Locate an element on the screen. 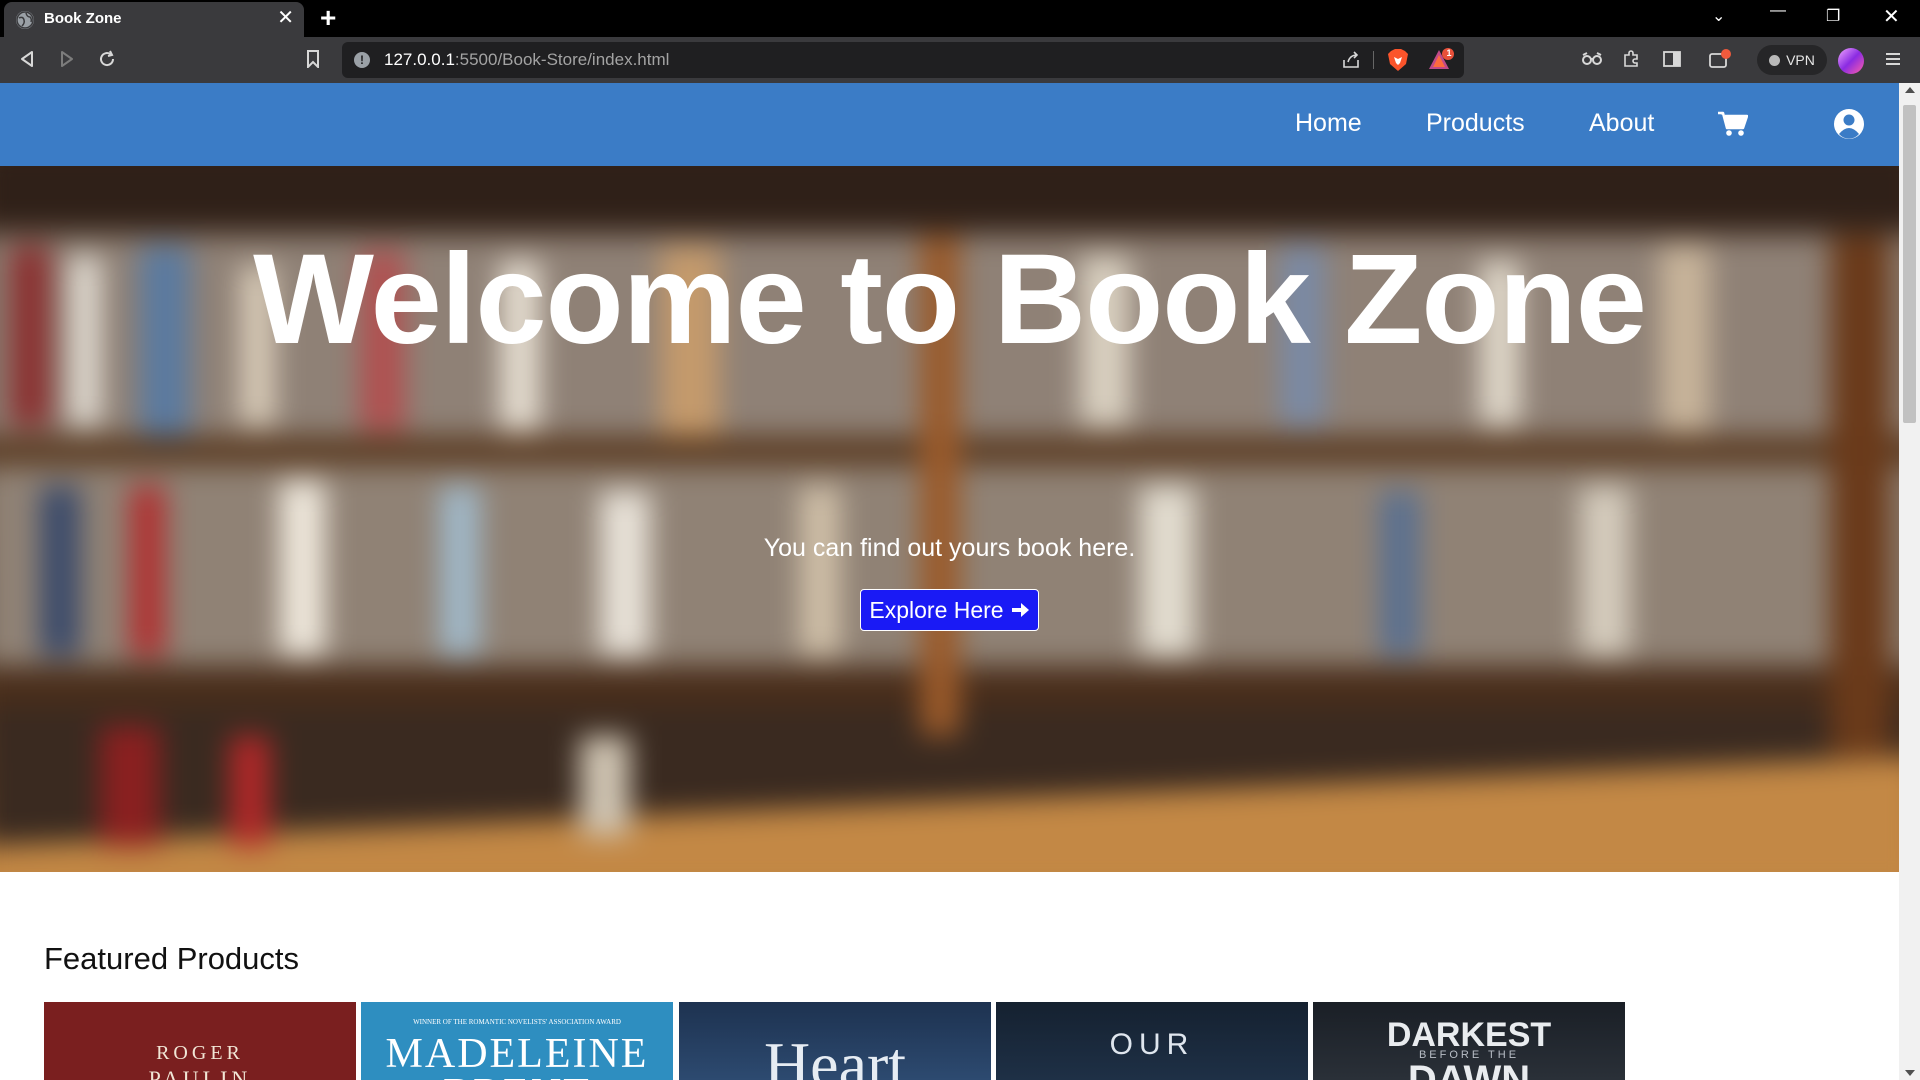 This screenshot has width=1920, height=1080. vpn-status-icon is located at coordinates (1775, 60).